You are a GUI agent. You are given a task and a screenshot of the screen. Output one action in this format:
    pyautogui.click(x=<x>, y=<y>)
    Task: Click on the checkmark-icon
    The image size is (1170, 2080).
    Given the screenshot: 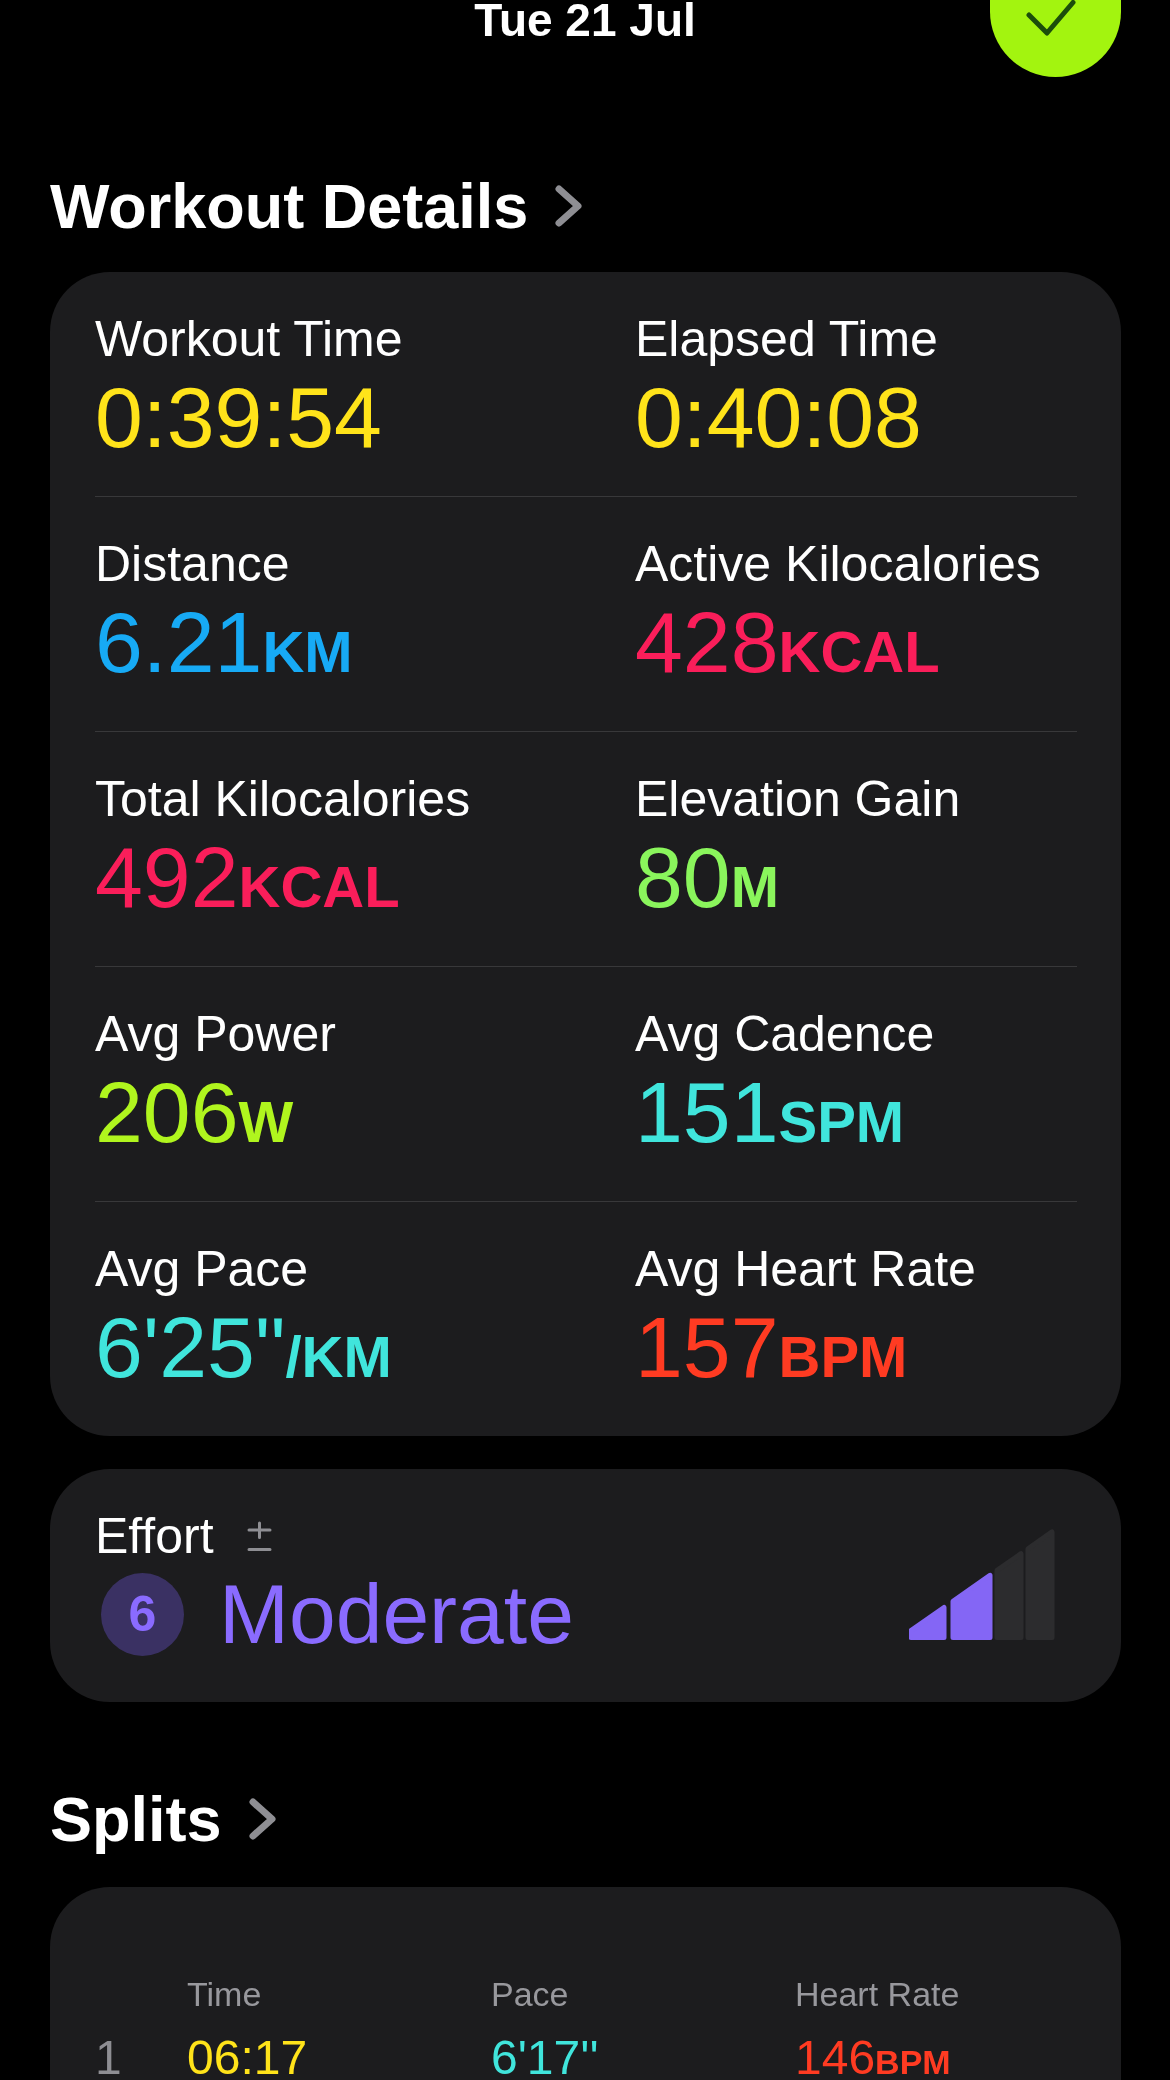 What is the action you would take?
    pyautogui.click(x=1051, y=18)
    